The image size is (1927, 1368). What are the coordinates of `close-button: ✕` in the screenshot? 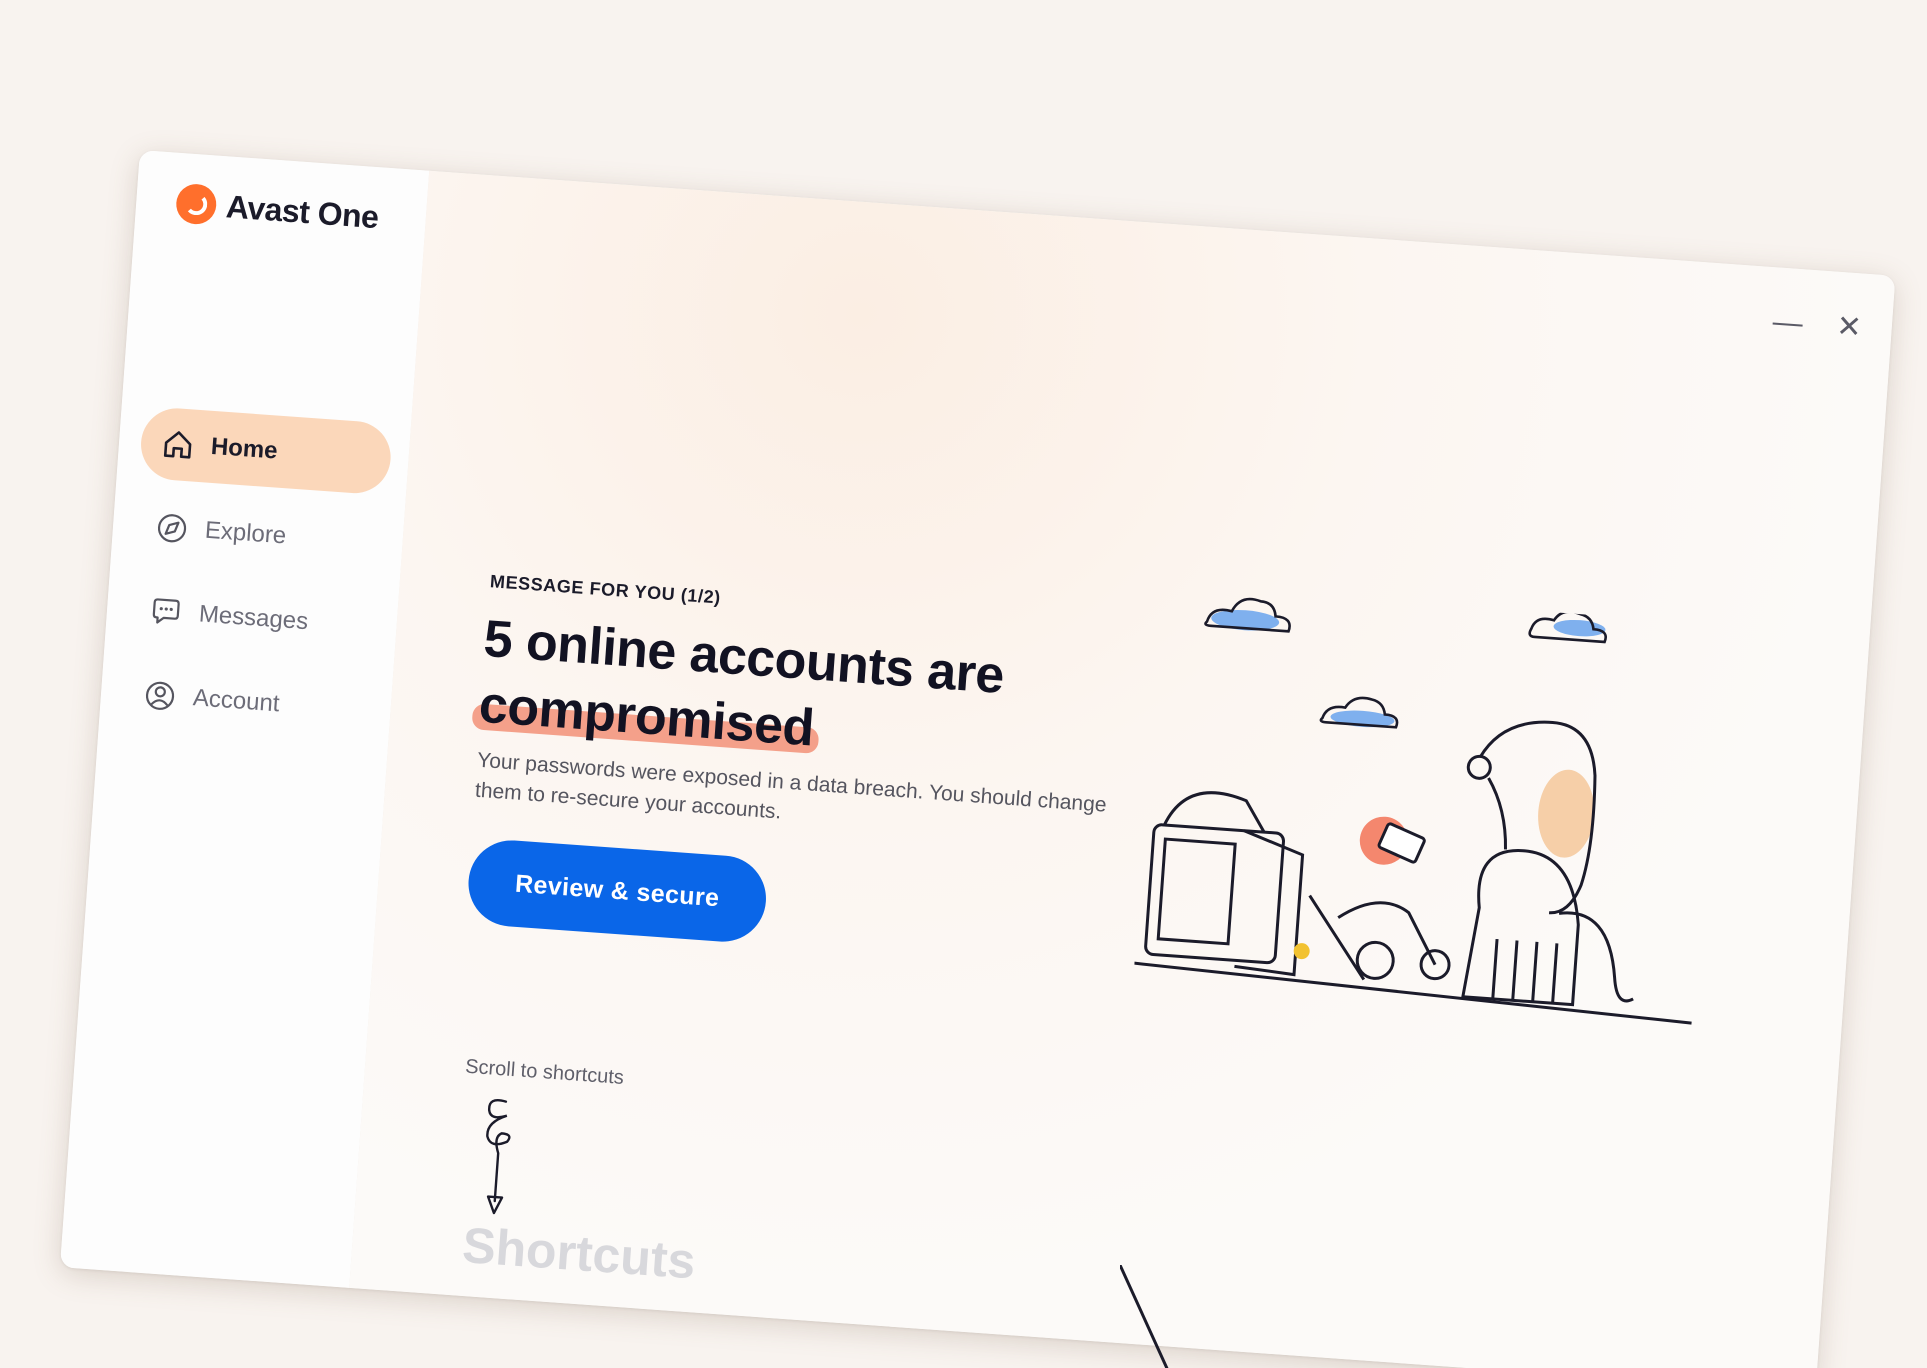 It's located at (1848, 327).